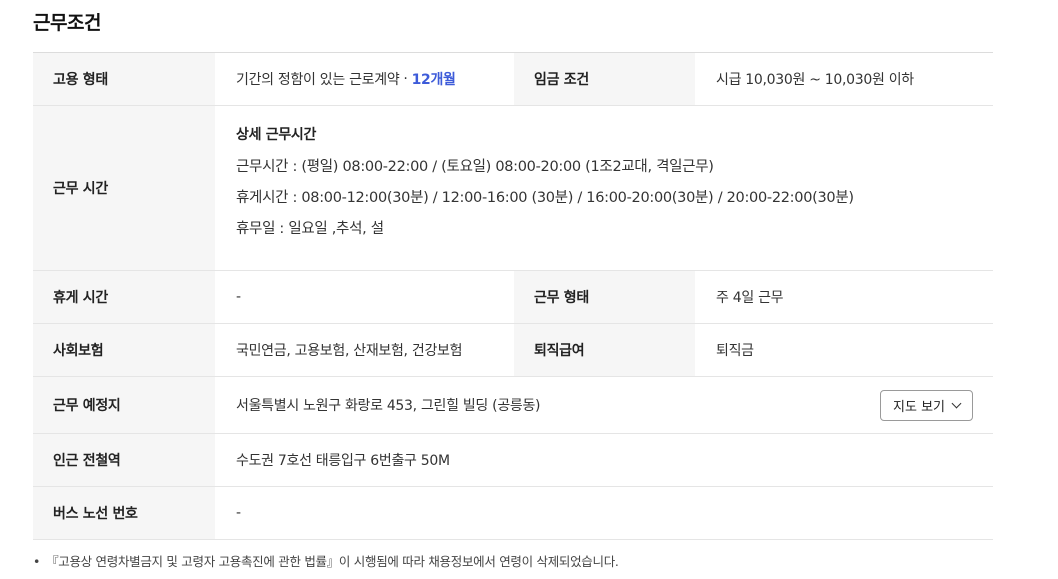 Image resolution: width=1058 pixels, height=579 pixels. Describe the element at coordinates (604, 405) in the screenshot. I see `location-value-cell: 서울특별시 노원구 화랑로 453, 그린힐 빌딩 (공릉동) 지도 보기` at that location.